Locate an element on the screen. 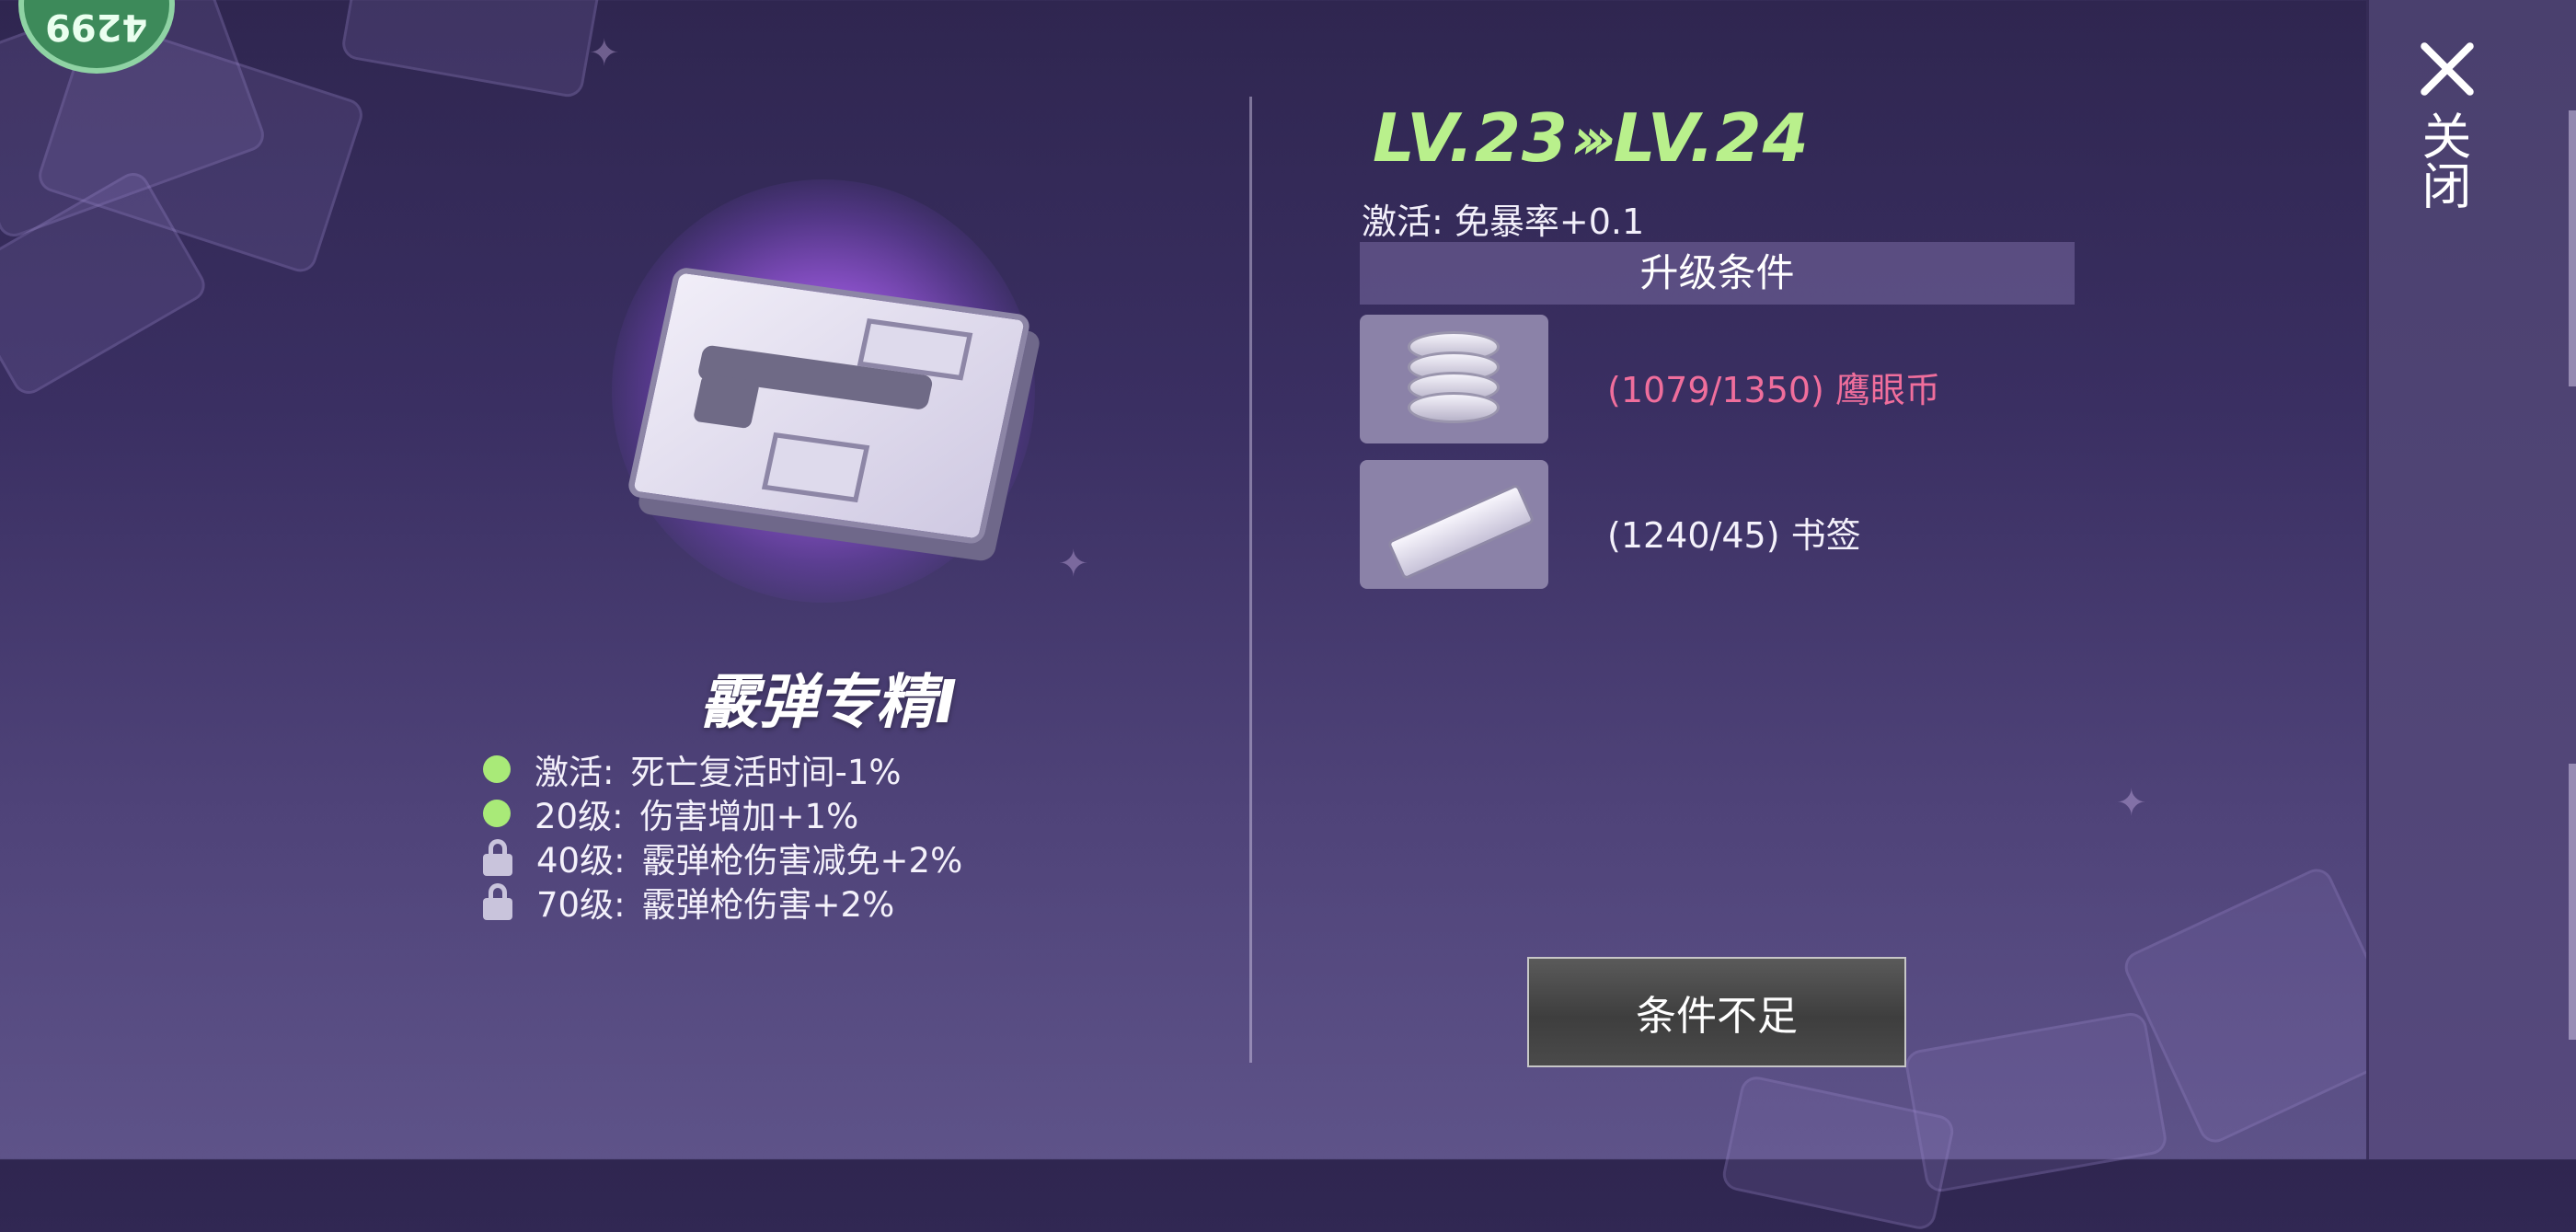 The image size is (2576, 1232). coin-icon is located at coordinates (1454, 377).